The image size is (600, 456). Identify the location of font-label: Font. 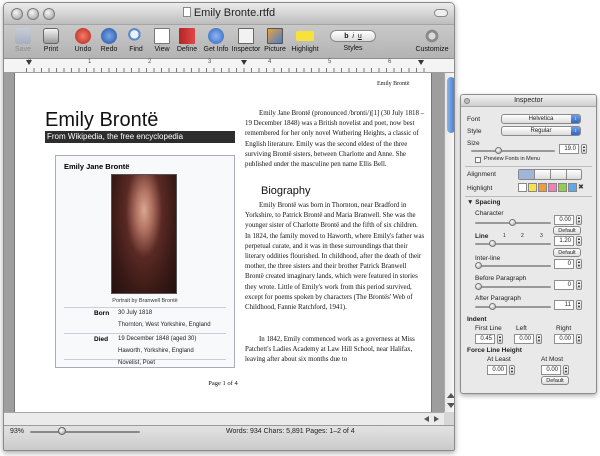
(474, 119).